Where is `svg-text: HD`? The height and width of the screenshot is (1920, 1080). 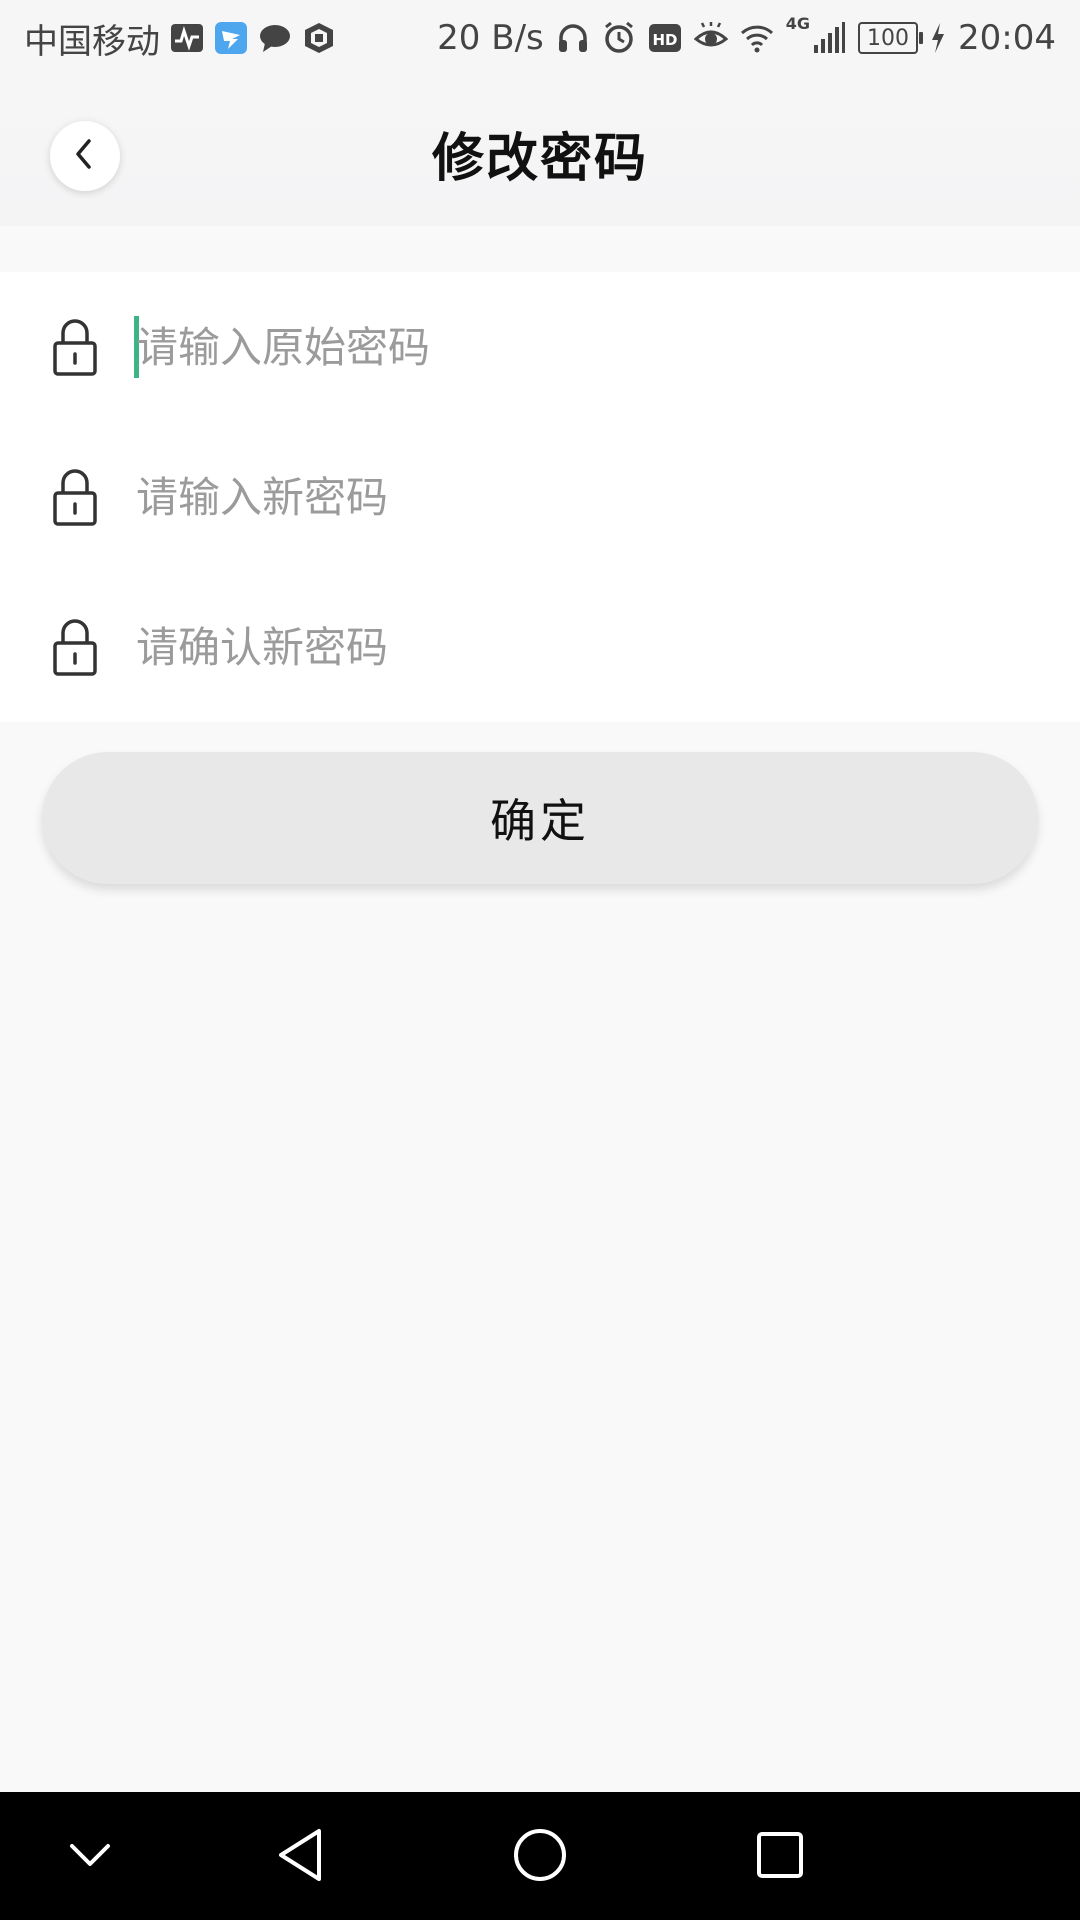
svg-text: HD is located at coordinates (664, 40).